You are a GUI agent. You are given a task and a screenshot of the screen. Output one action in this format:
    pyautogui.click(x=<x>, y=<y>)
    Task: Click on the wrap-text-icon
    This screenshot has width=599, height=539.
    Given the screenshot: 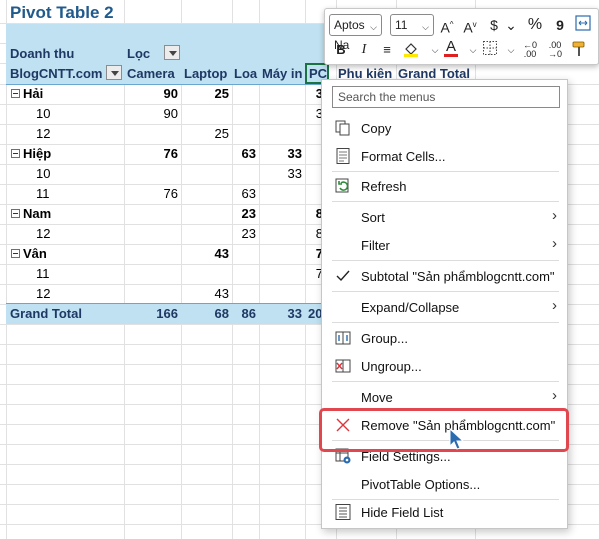 What is the action you would take?
    pyautogui.click(x=583, y=25)
    